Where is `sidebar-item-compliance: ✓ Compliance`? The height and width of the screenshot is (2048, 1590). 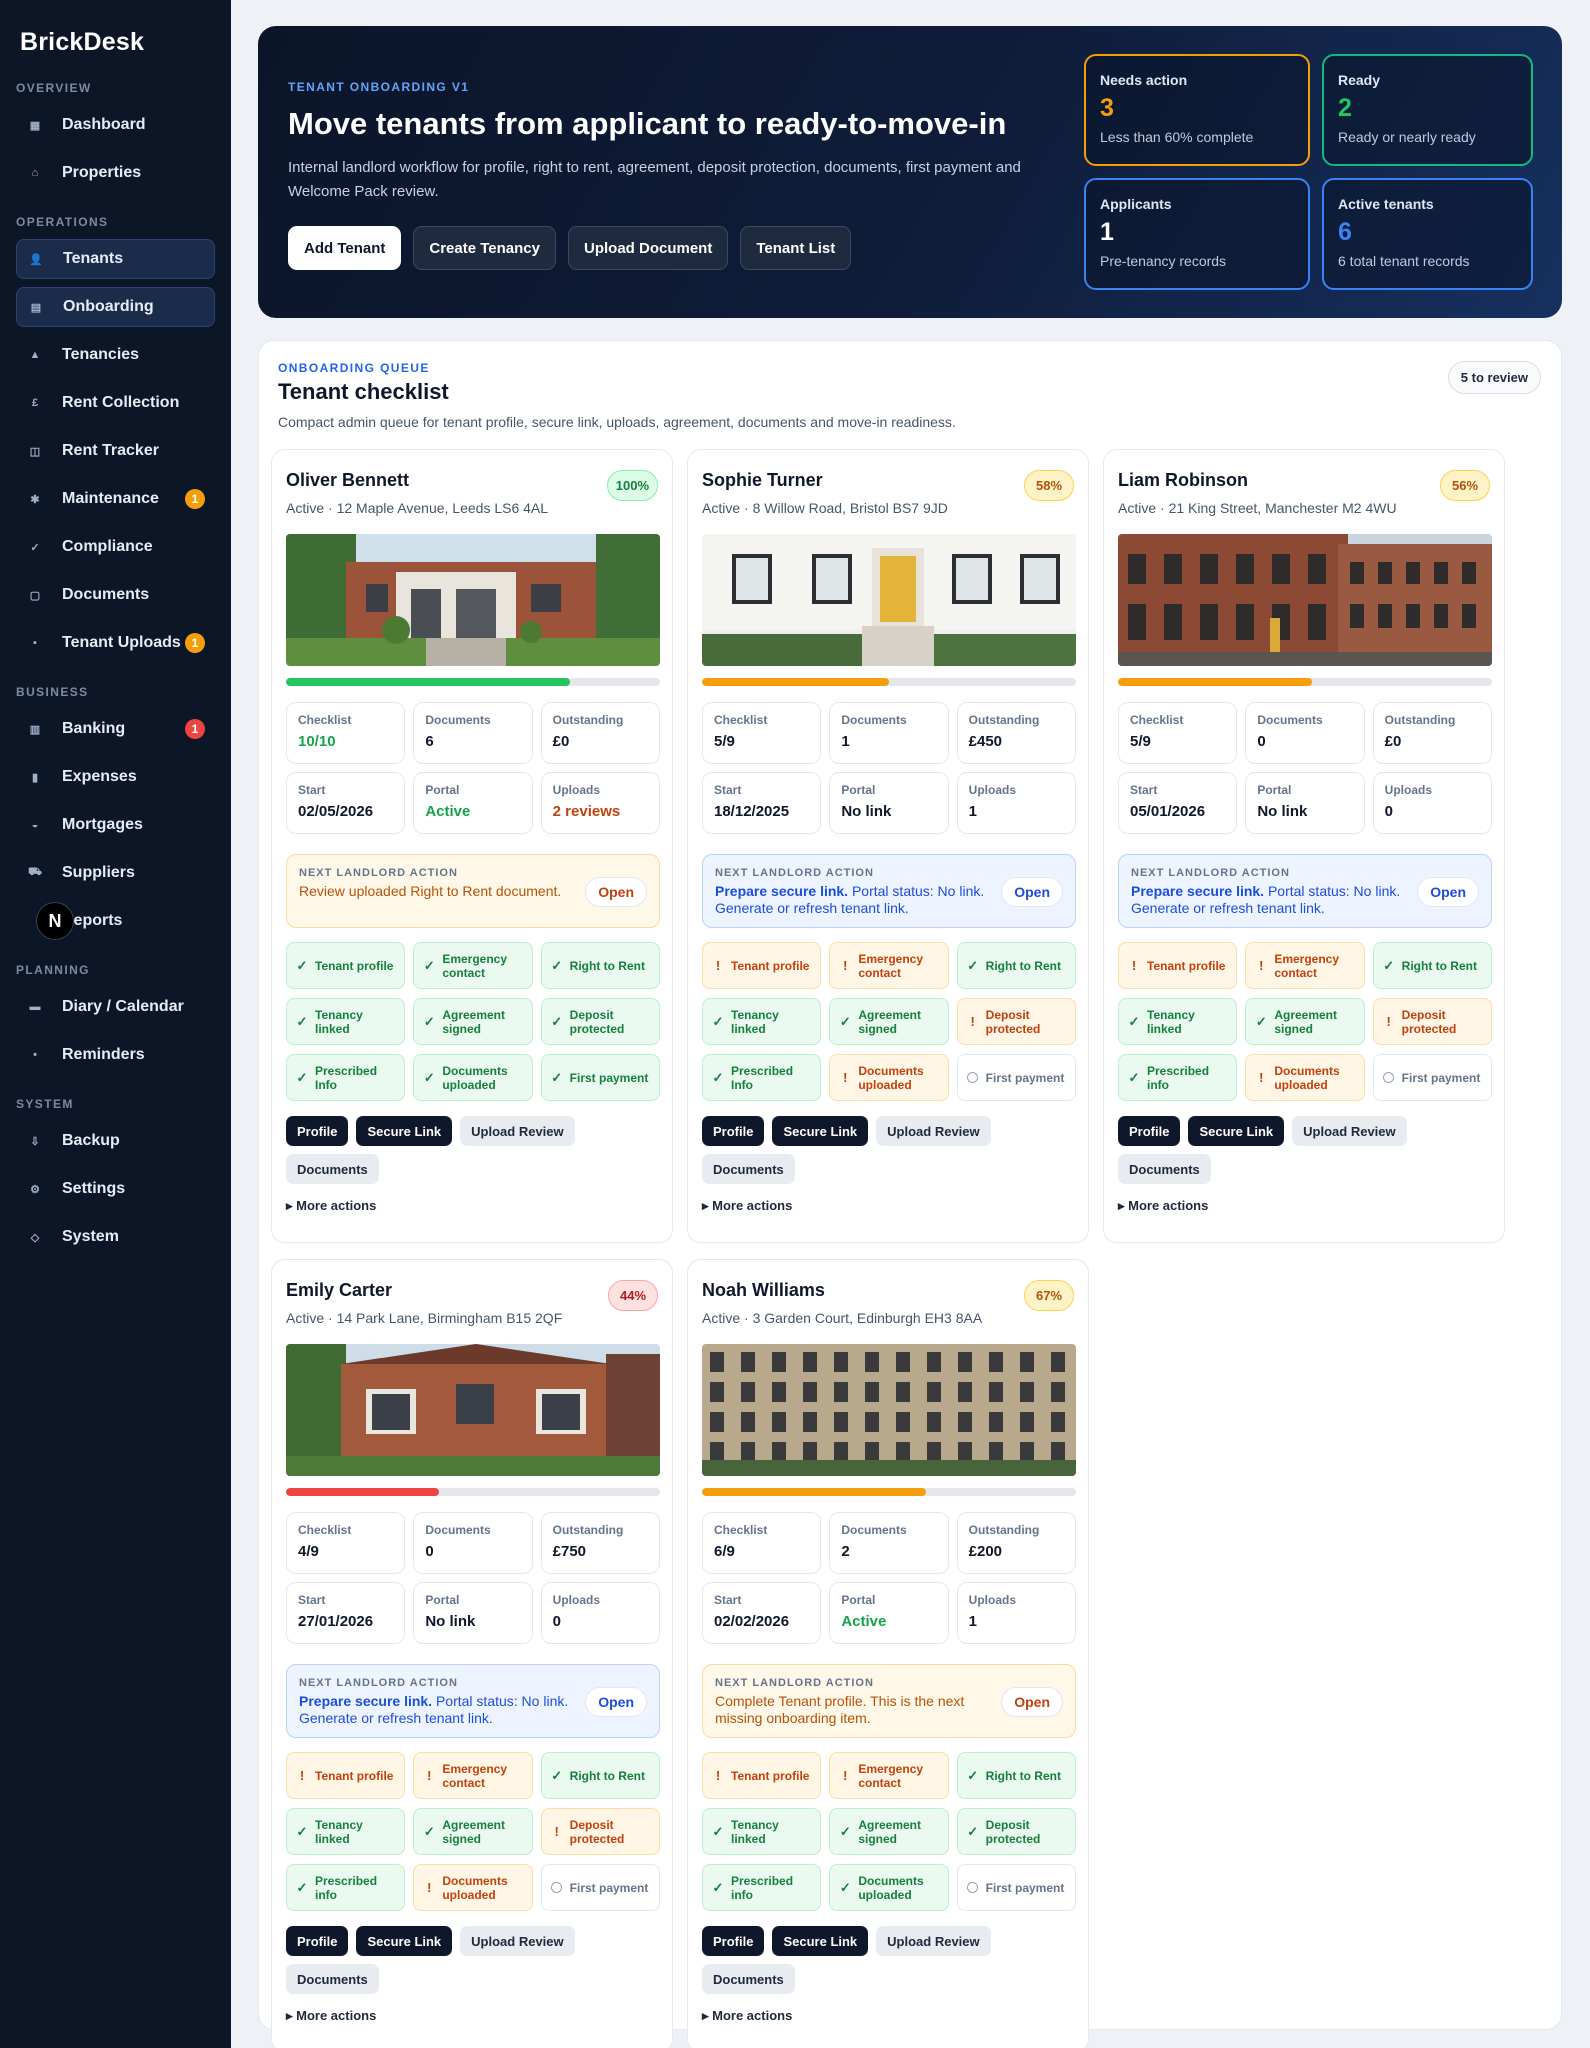
sidebar-item-compliance: ✓ Compliance is located at coordinates (115, 547).